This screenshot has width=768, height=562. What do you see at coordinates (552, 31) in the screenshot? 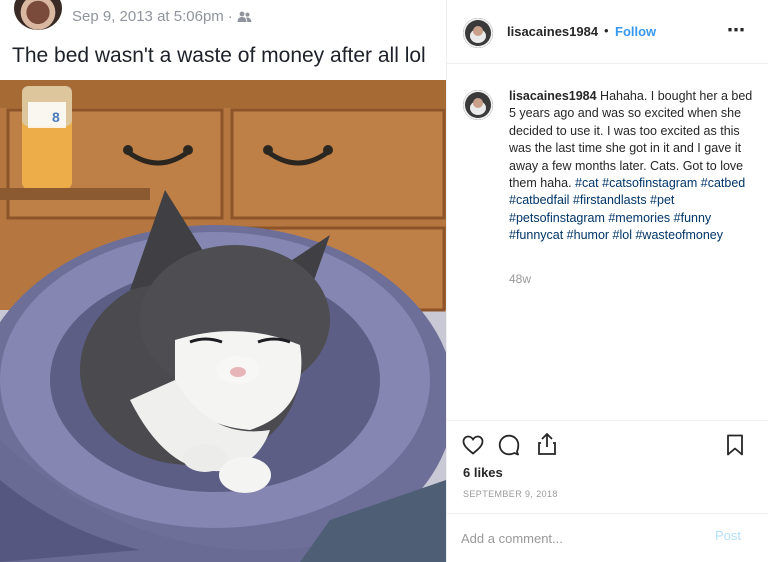
I see `username-link: lisacaines1984` at bounding box center [552, 31].